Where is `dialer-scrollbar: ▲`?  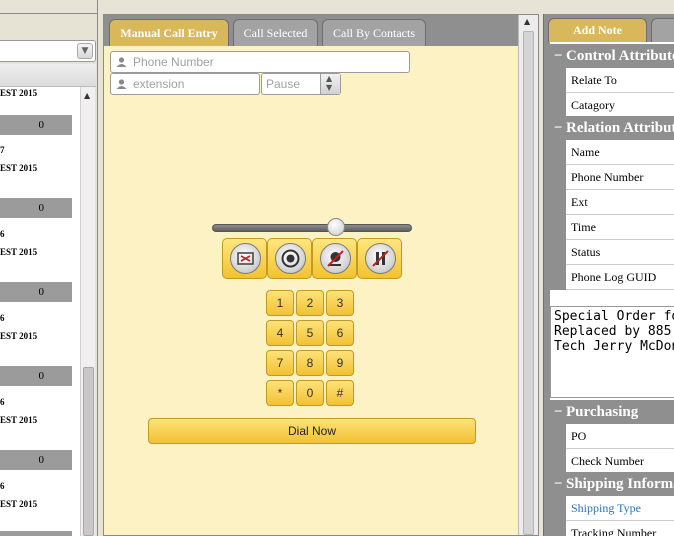
dialer-scrollbar: ▲ is located at coordinates (528, 275).